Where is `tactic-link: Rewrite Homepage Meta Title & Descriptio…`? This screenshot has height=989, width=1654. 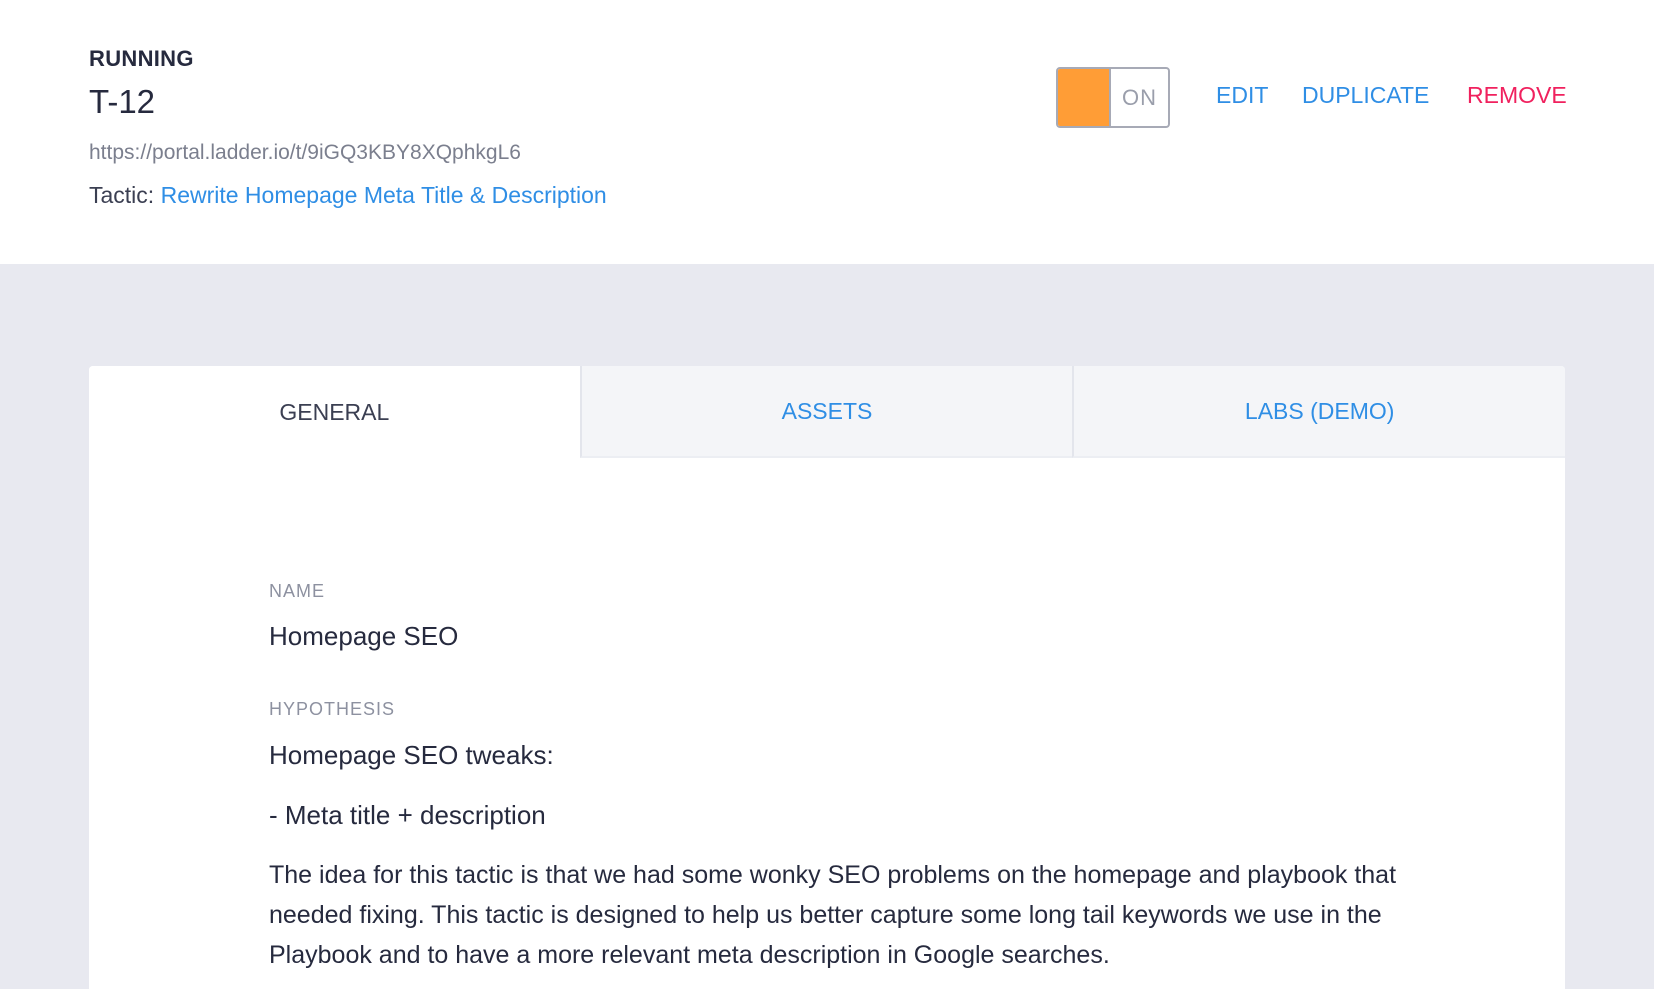 tactic-link: Rewrite Homepage Meta Title & Descriptio… is located at coordinates (384, 195).